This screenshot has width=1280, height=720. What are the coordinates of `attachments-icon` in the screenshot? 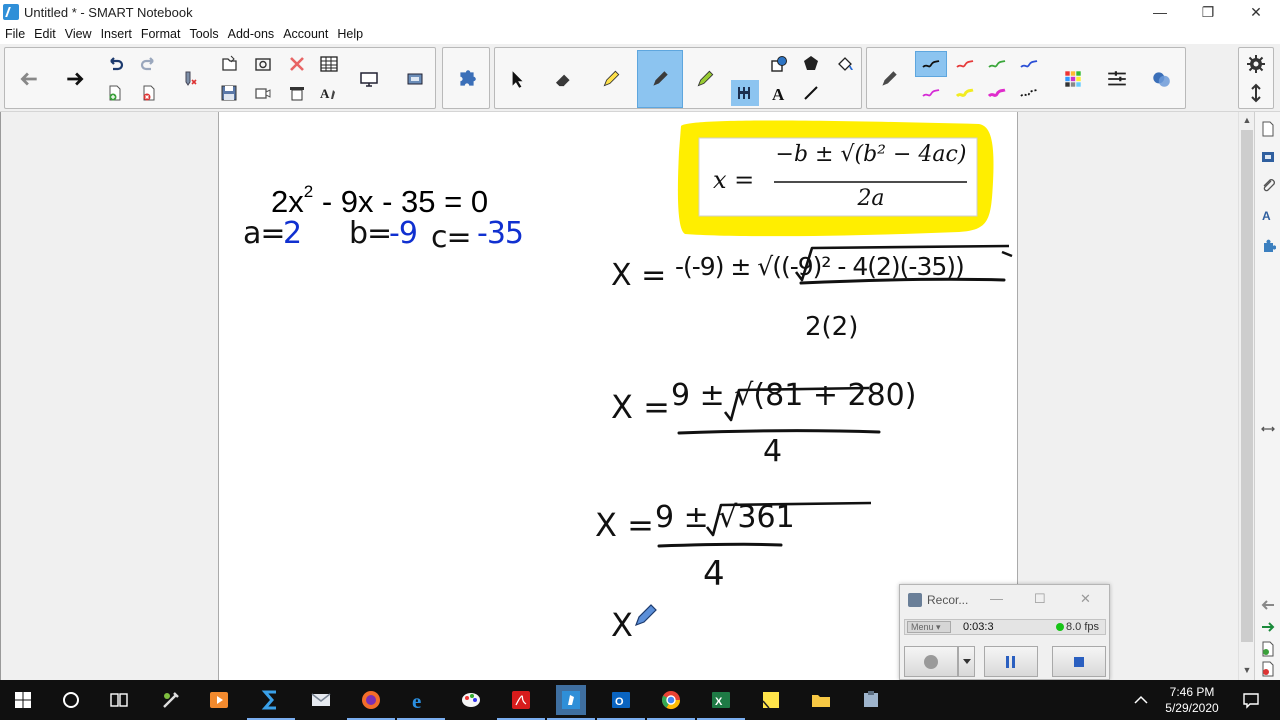 It's located at (1268, 185).